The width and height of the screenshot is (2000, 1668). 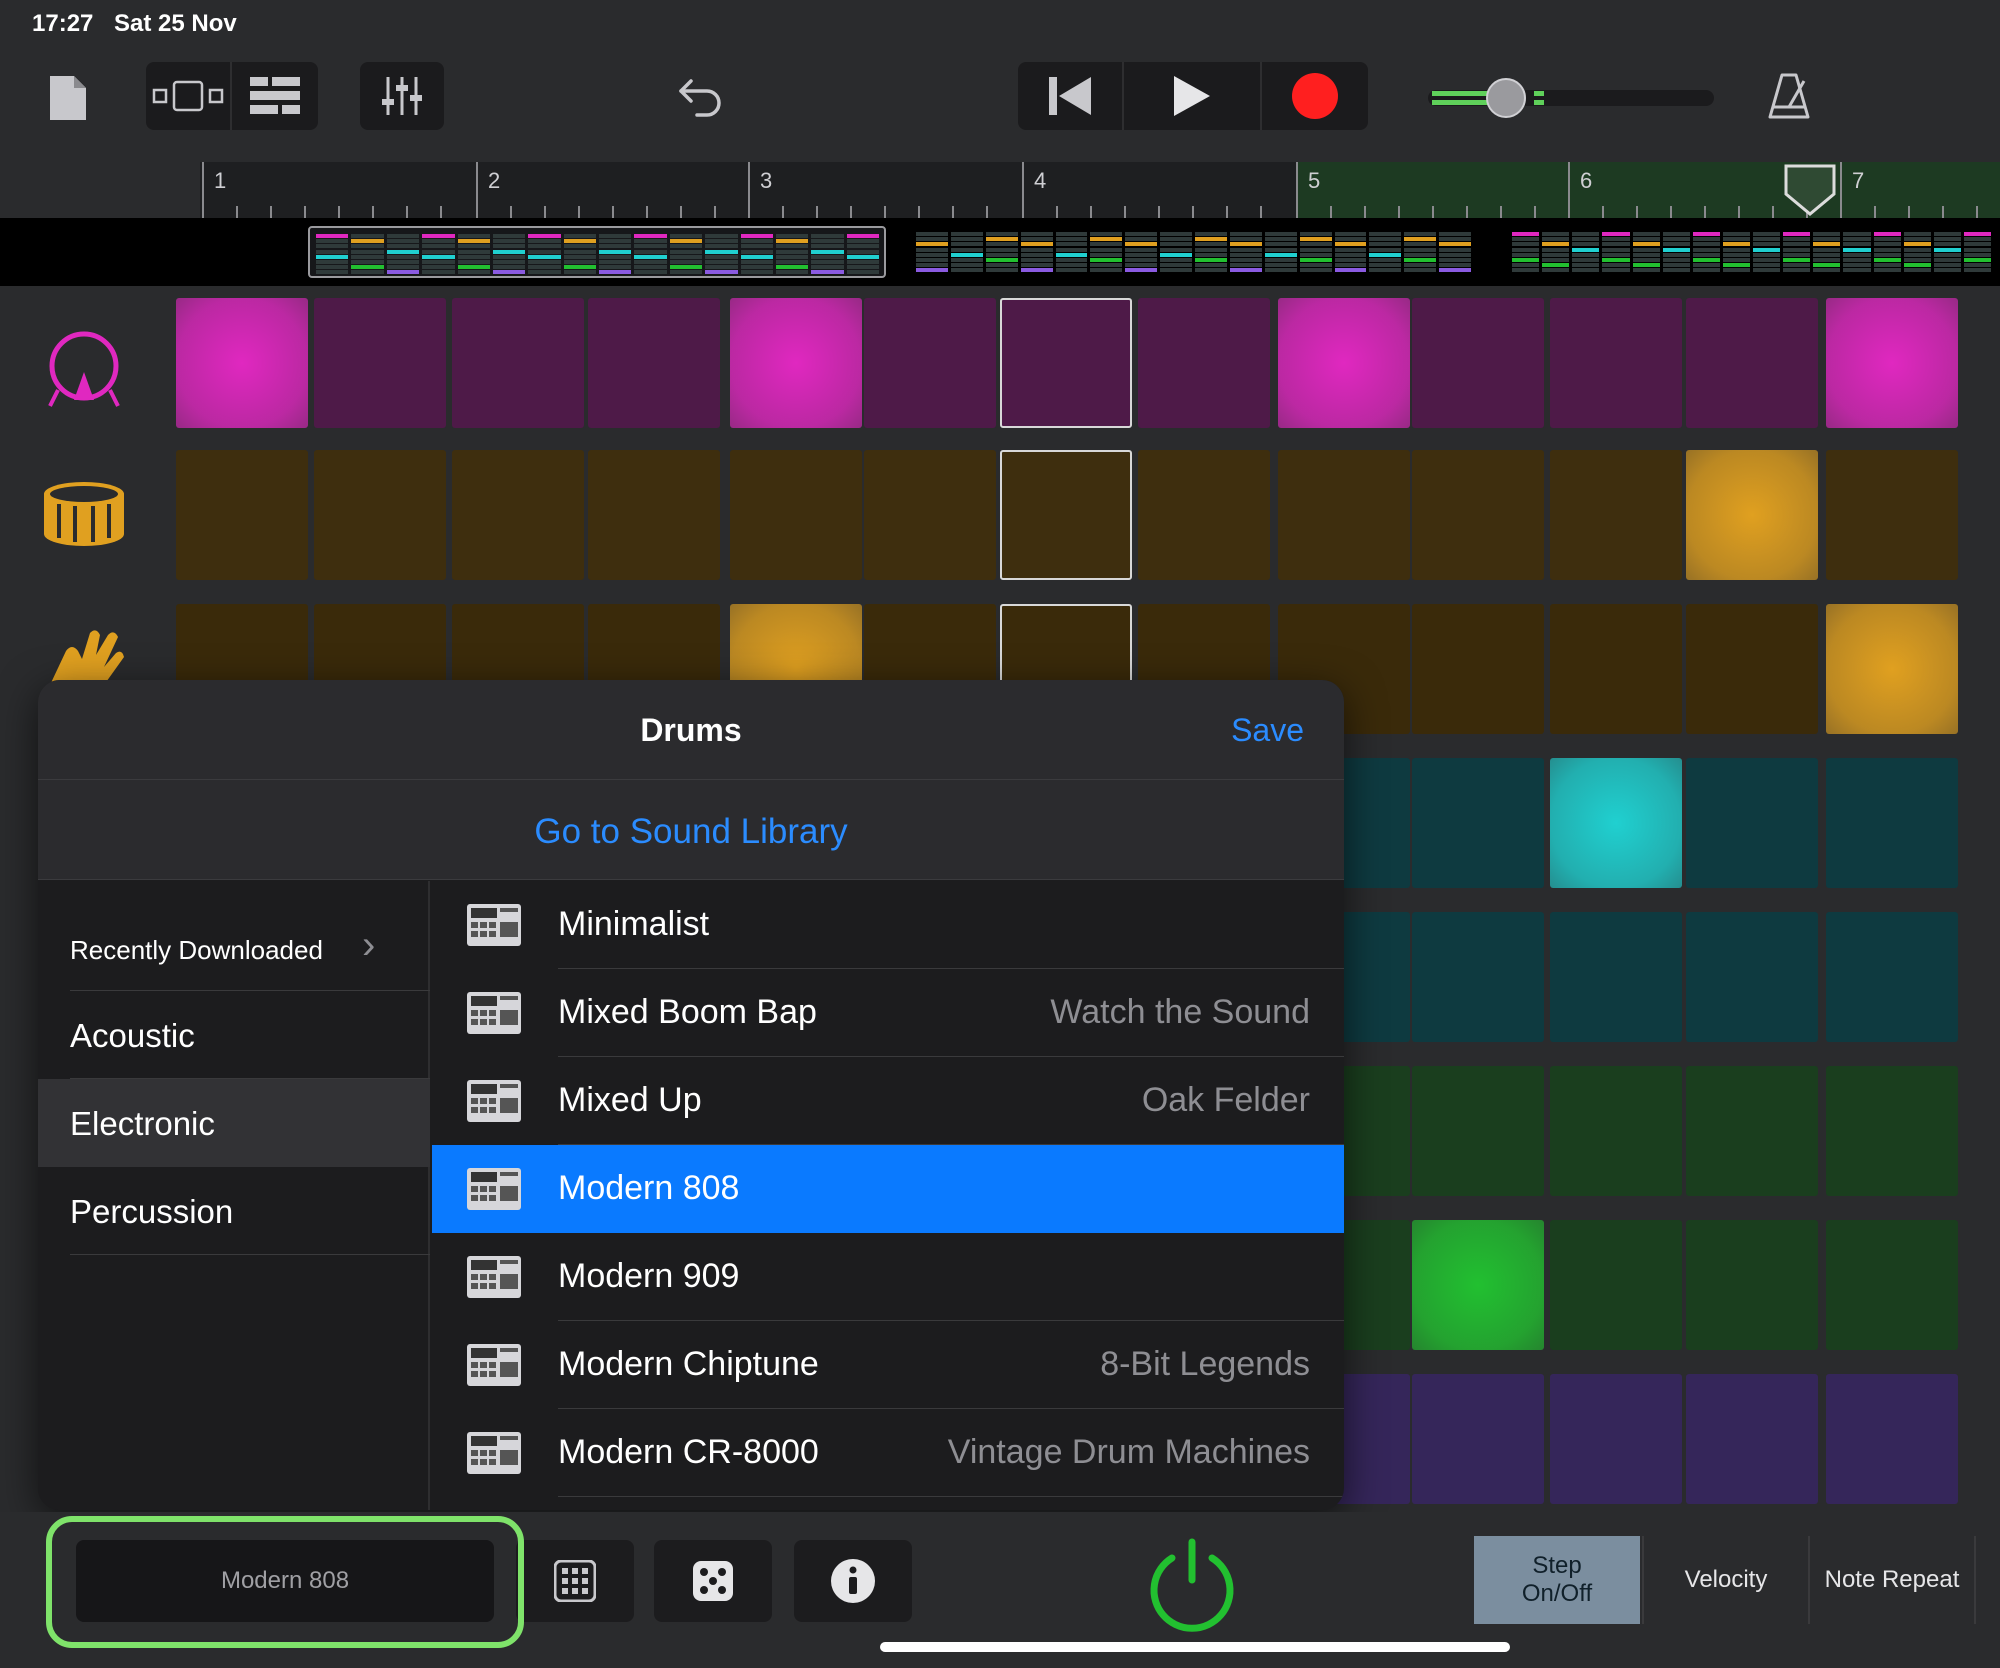 What do you see at coordinates (888, 1277) in the screenshot?
I see `kit-list-item: Modern 909` at bounding box center [888, 1277].